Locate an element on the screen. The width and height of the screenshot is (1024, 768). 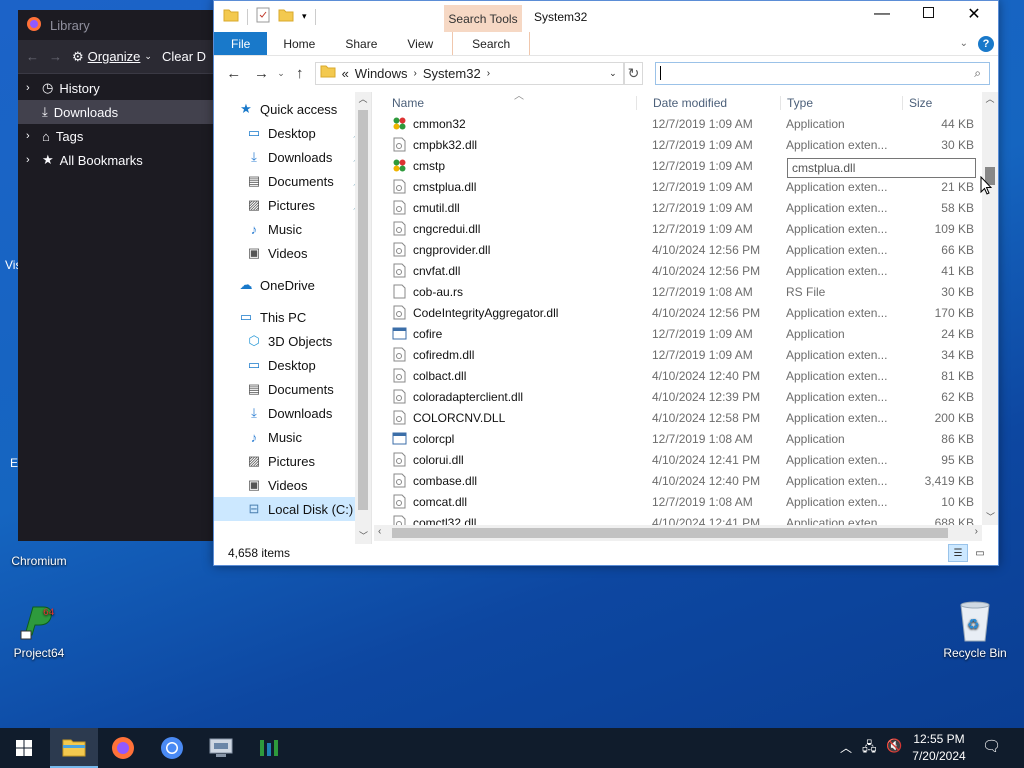
taskbar-remote-desktop is located at coordinates (221, 748).